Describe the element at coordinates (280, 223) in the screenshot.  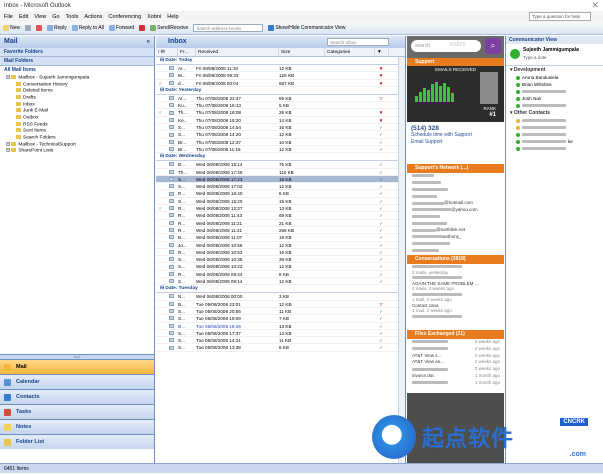
I see `mail-row: R... Wed 06/08/2008 11:21 21 KB ✓` at that location.